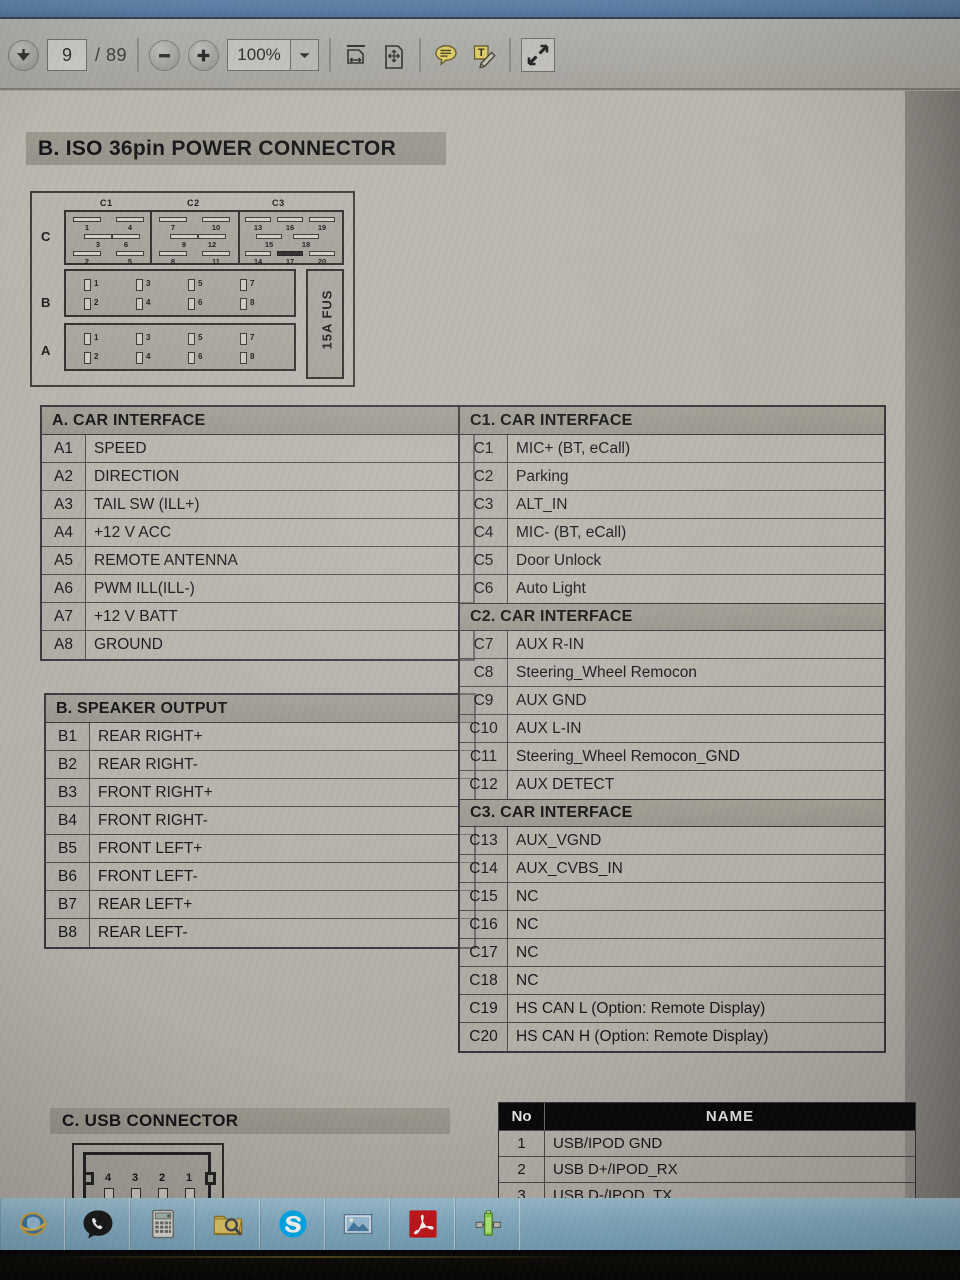 Image resolution: width=960 pixels, height=1280 pixels. I want to click on table-row: B2 REAR RIGHT-, so click(260, 765).